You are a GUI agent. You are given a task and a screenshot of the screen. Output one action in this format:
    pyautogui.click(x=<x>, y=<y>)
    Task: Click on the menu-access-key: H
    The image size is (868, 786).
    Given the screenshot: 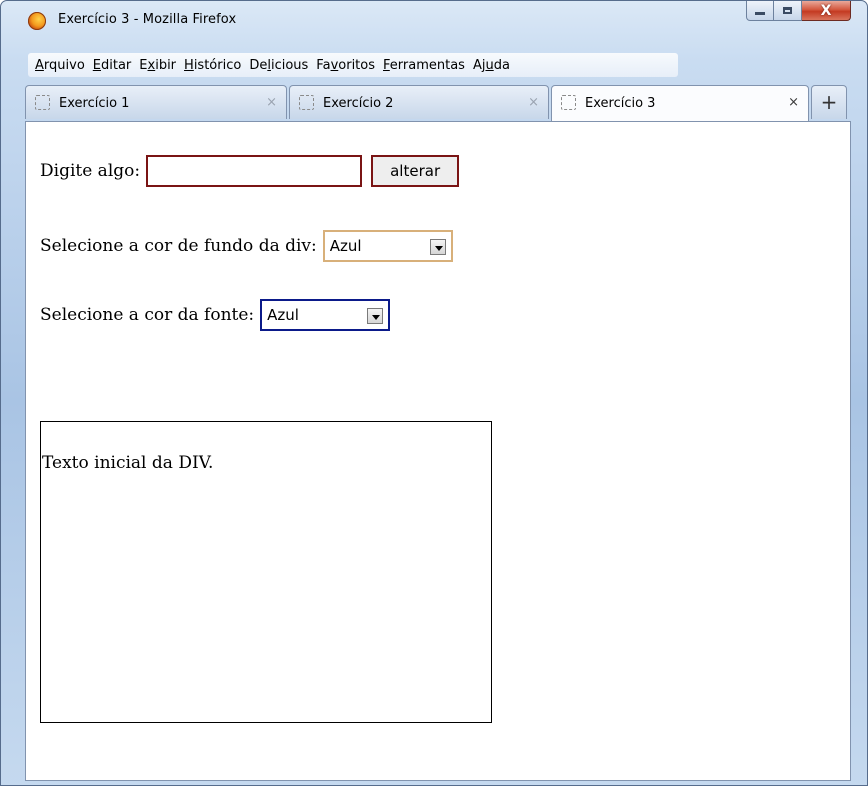 What is the action you would take?
    pyautogui.click(x=189, y=65)
    